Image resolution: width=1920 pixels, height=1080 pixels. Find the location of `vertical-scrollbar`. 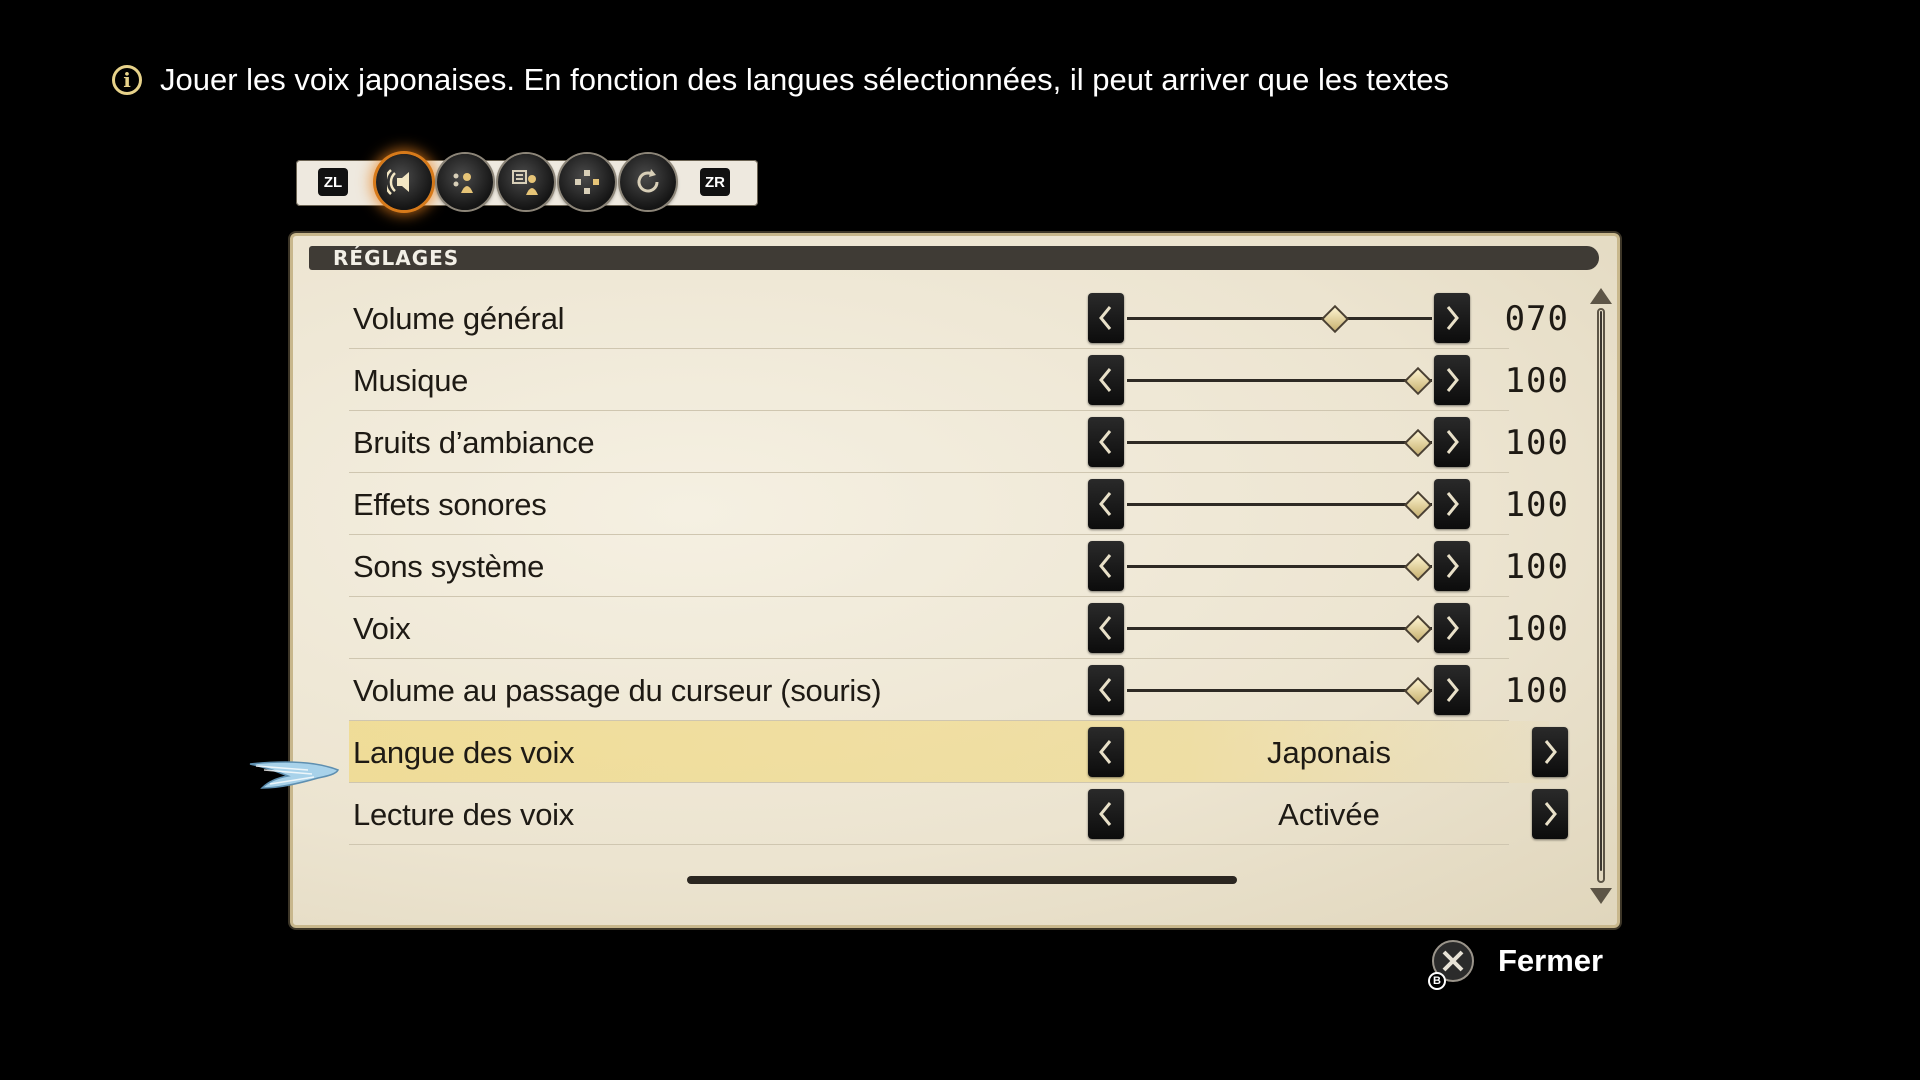

vertical-scrollbar is located at coordinates (1601, 595).